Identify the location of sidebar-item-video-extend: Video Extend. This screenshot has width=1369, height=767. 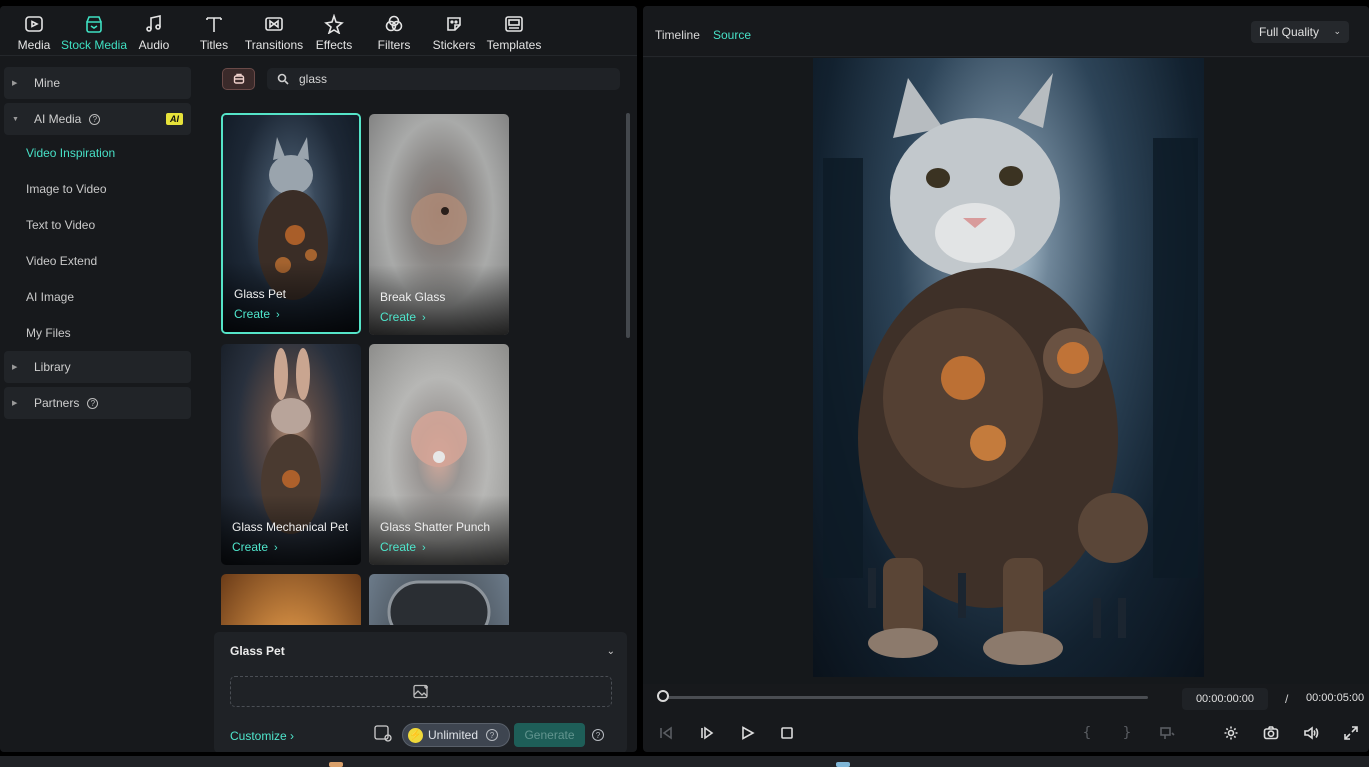
(97, 261).